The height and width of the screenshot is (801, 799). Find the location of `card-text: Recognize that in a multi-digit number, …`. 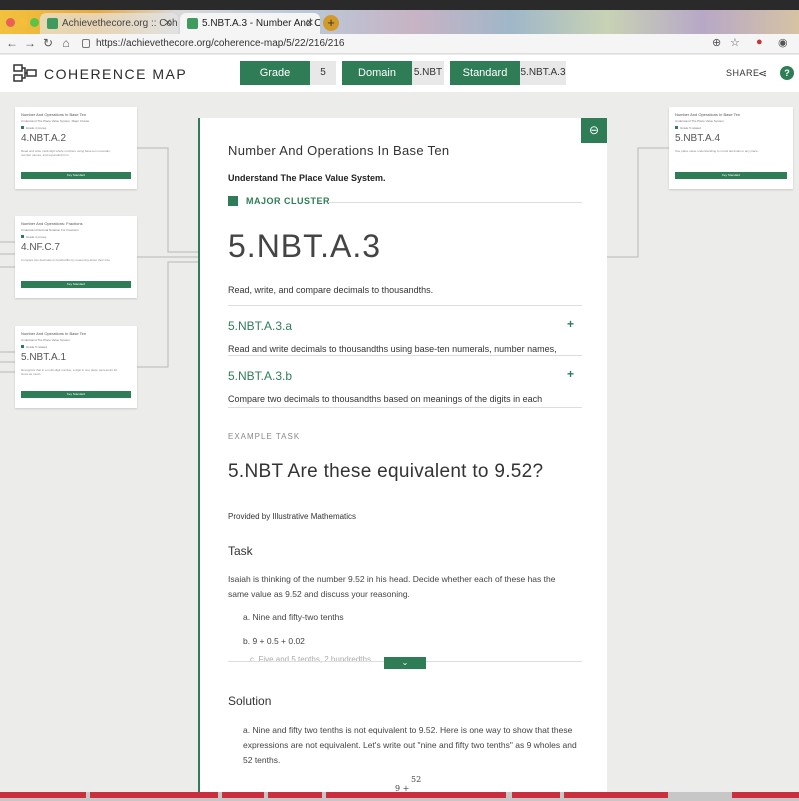

card-text: Recognize that in a multi-digit number, … is located at coordinates (69, 372).